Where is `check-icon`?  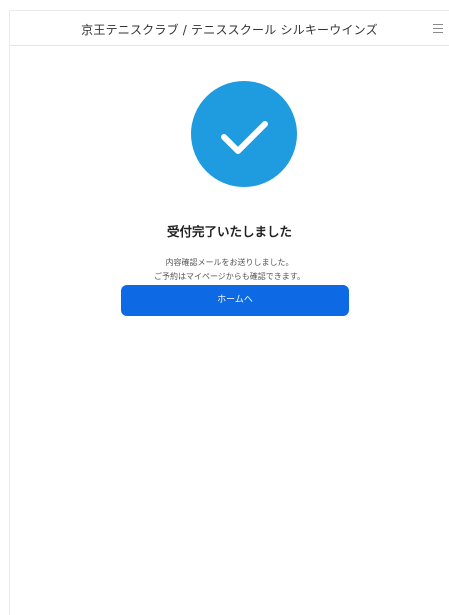
check-icon is located at coordinates (244, 137).